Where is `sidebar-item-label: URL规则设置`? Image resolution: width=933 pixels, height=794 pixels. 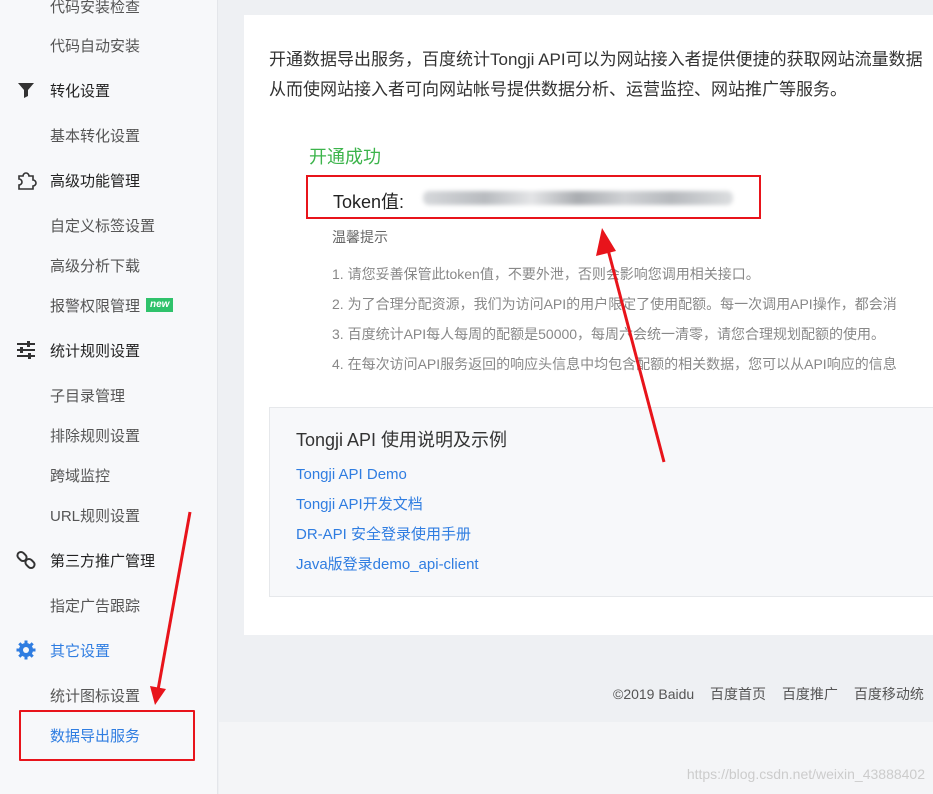
sidebar-item-label: URL规则设置 is located at coordinates (95, 516).